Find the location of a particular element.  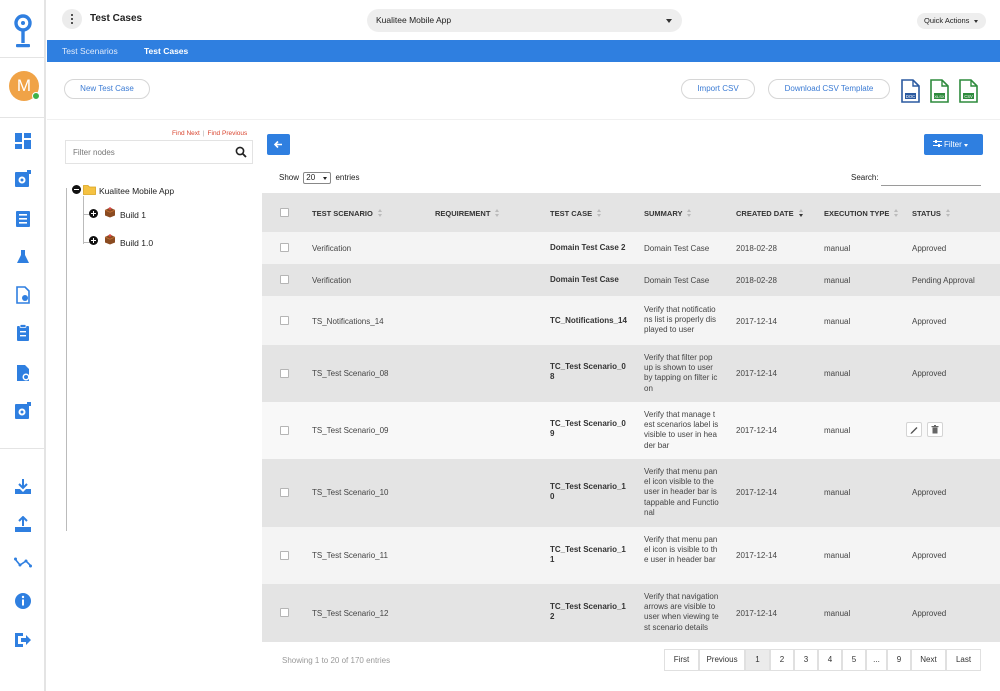

cell-test-scenario: TS_Test Scenario_12 is located at coordinates (350, 613).